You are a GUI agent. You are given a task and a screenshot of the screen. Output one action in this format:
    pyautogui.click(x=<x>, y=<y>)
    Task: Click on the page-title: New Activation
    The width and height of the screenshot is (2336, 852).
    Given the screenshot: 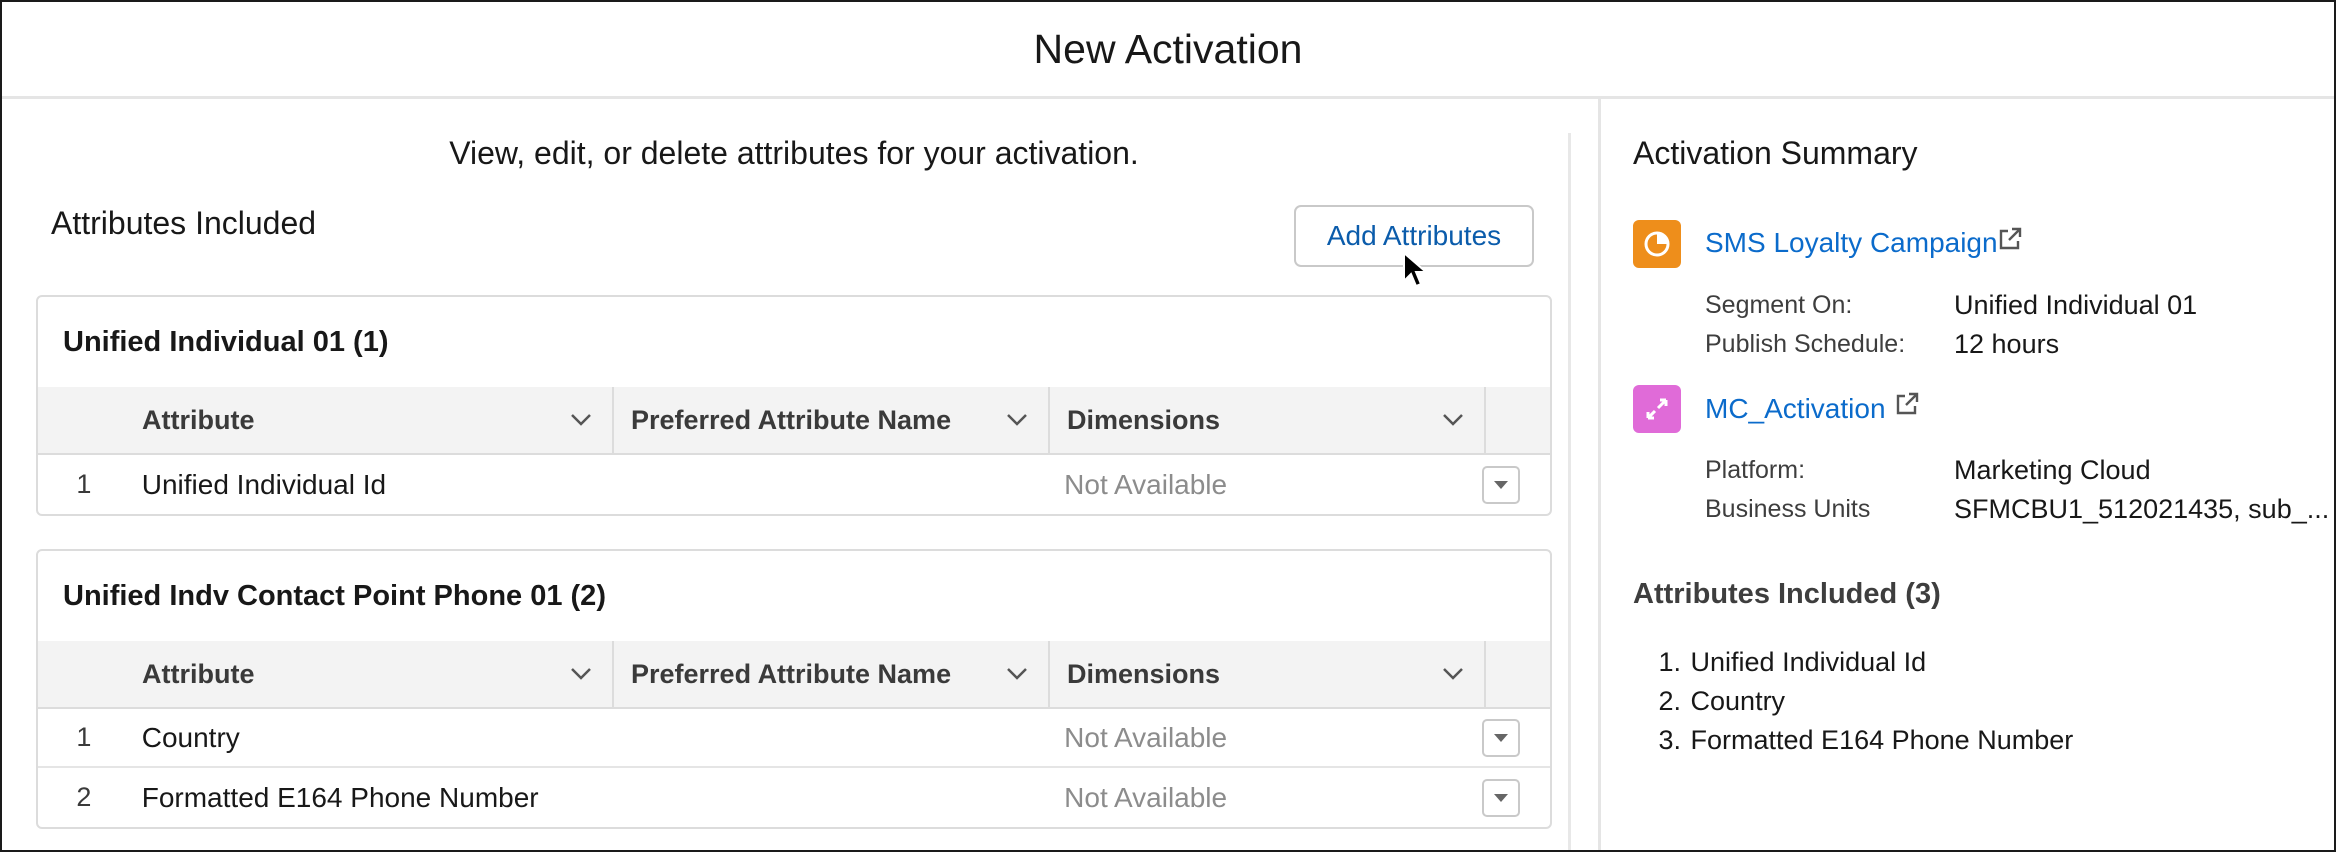 What is the action you would take?
    pyautogui.click(x=1168, y=48)
    